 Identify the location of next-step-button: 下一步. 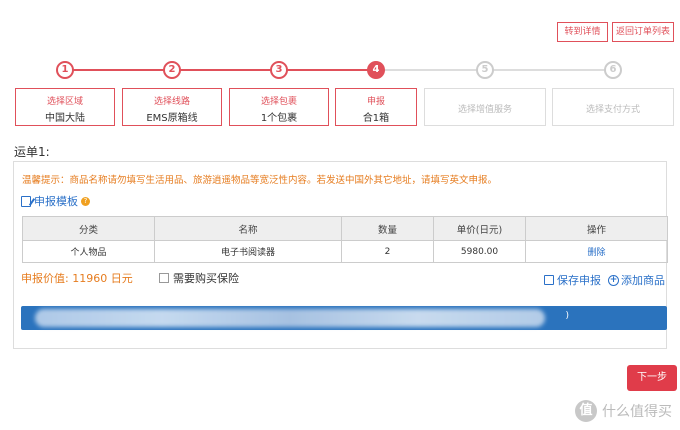
(652, 378).